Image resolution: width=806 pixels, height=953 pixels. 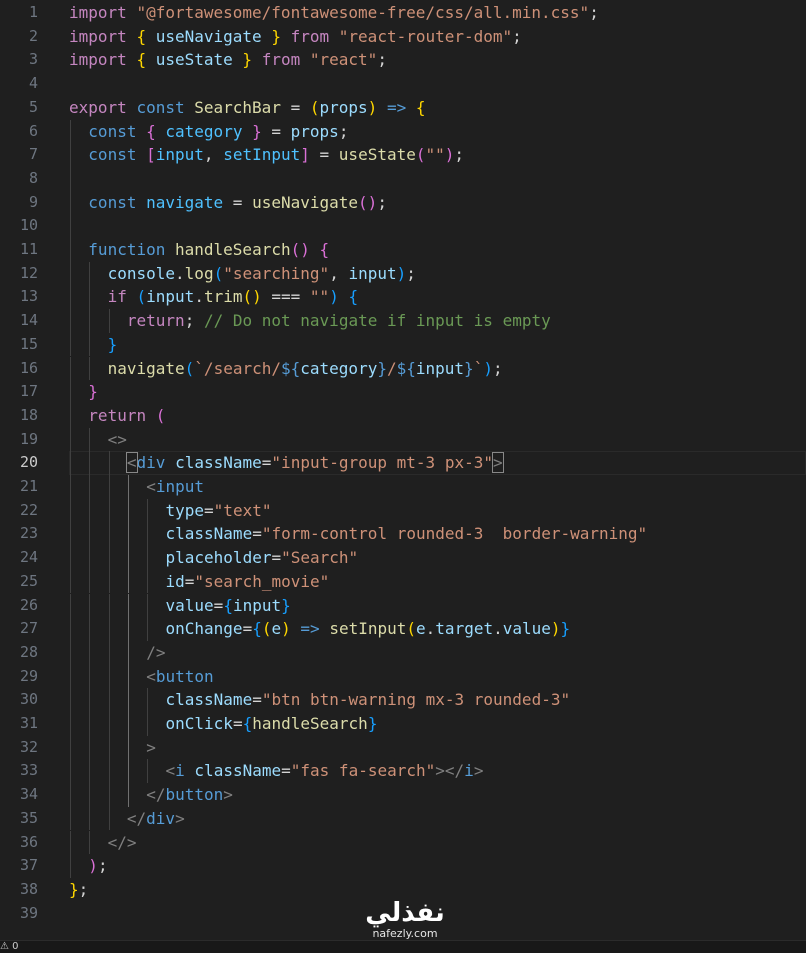 What do you see at coordinates (28, 865) in the screenshot?
I see `line-number: 37` at bounding box center [28, 865].